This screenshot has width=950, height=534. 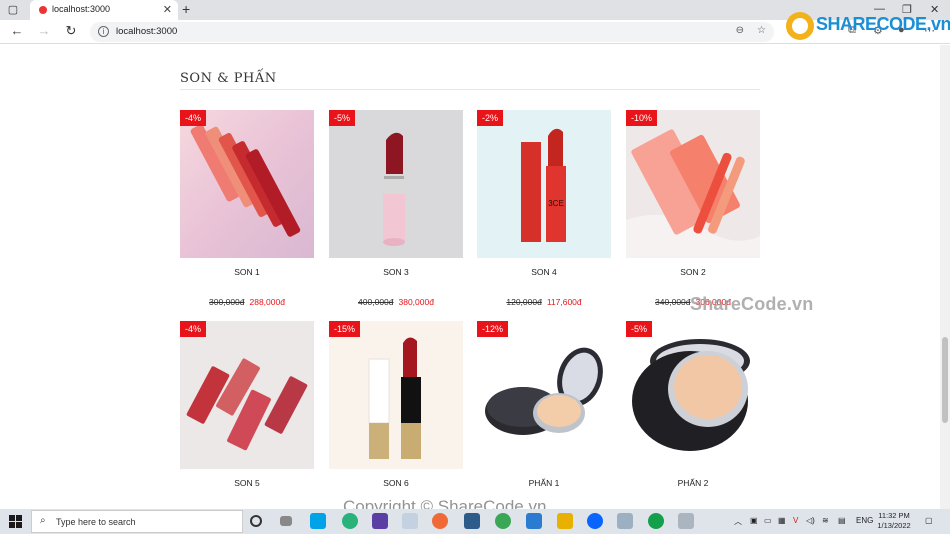 What do you see at coordinates (396, 395) in the screenshot?
I see `product-image: -15%` at bounding box center [396, 395].